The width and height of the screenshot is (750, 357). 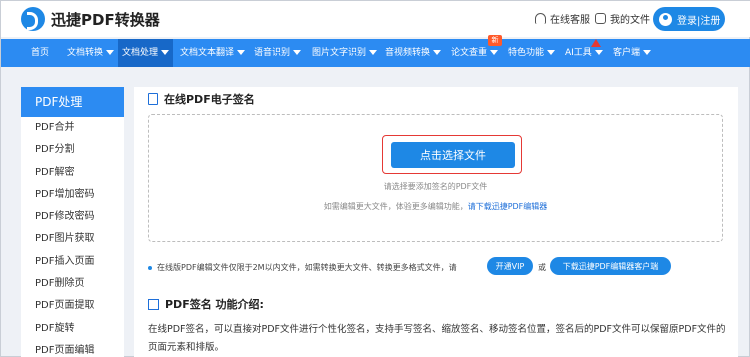 What do you see at coordinates (72, 102) in the screenshot?
I see `sidebar-title: PDF处理` at bounding box center [72, 102].